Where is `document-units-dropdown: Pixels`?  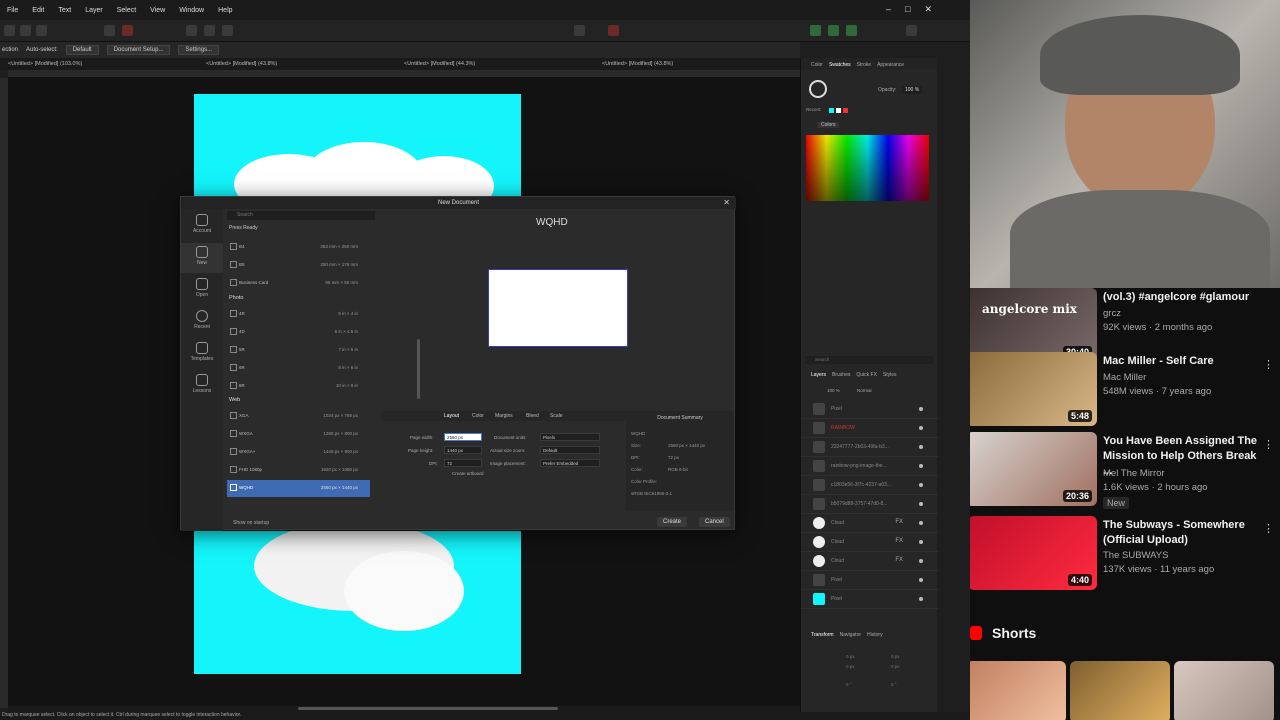 document-units-dropdown: Pixels is located at coordinates (570, 437).